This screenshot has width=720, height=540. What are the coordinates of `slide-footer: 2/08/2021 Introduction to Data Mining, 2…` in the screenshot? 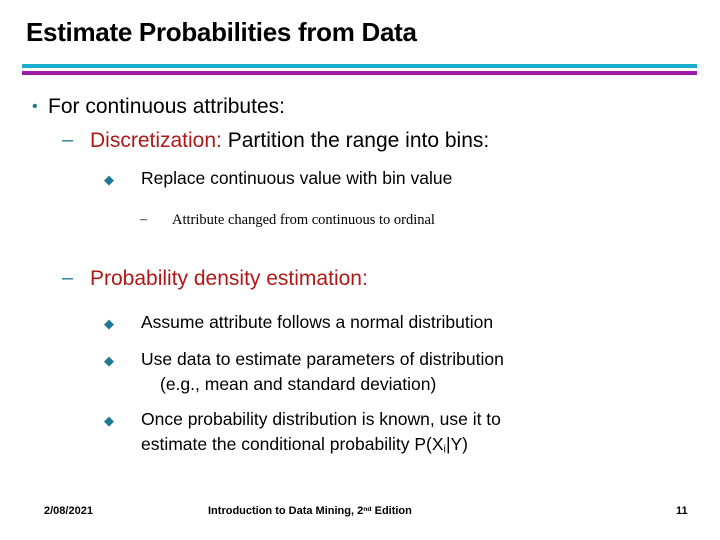 It's located at (360, 516).